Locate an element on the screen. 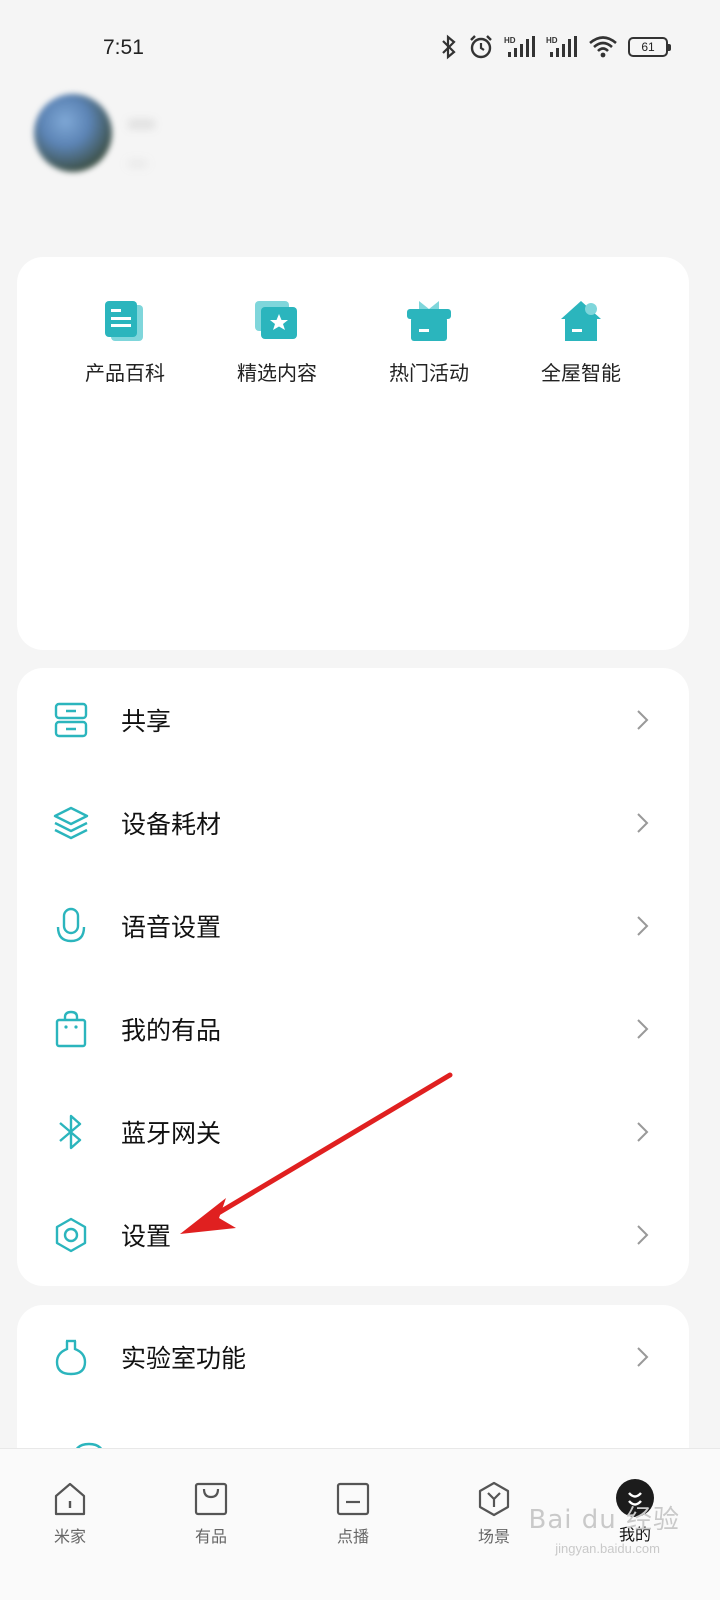  battery-level: 61 is located at coordinates (648, 47).